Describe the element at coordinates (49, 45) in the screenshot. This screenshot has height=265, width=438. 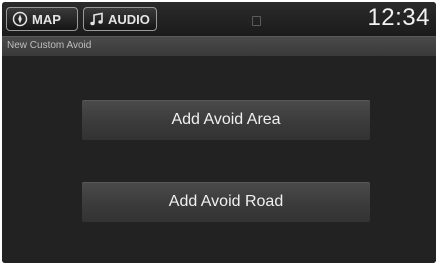
I see `page-title: New Custom Avoid` at that location.